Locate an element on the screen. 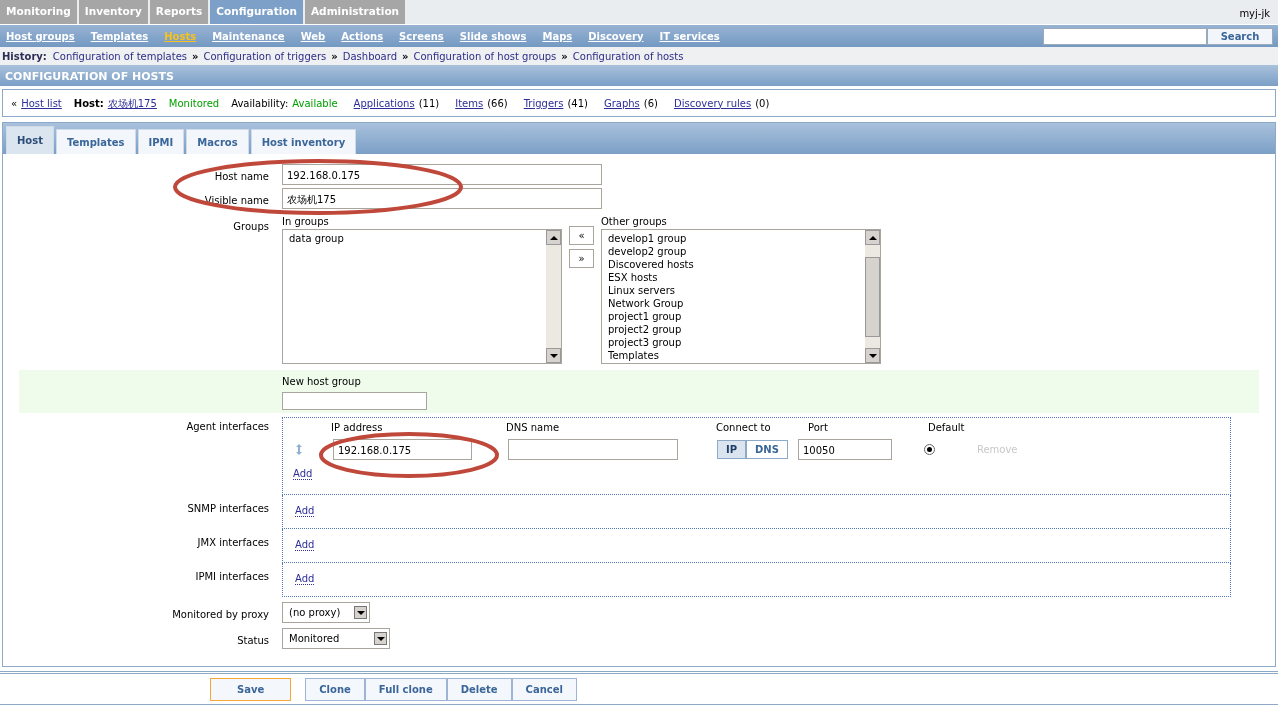 This screenshot has height=705, width=1278. dropdown: Monitored is located at coordinates (336, 638).